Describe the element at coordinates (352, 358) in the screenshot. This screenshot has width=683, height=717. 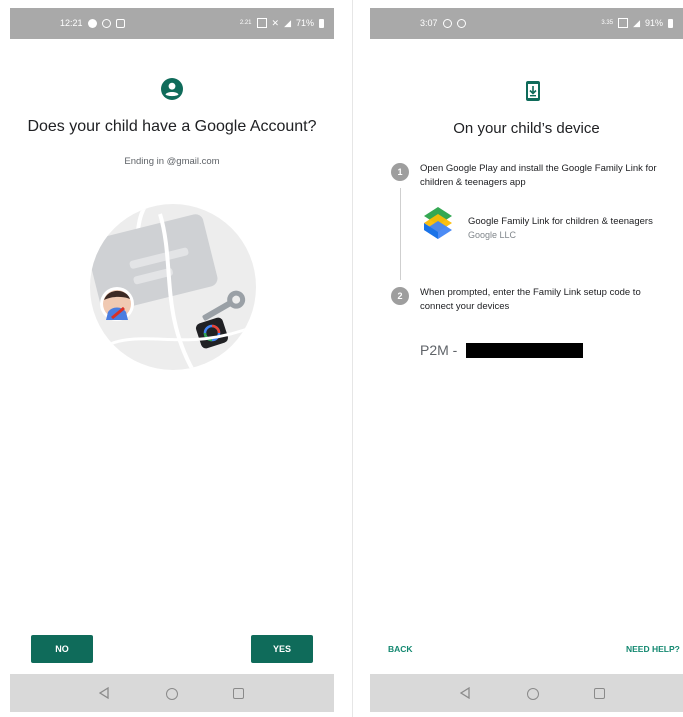
I see `screen-divider` at that location.